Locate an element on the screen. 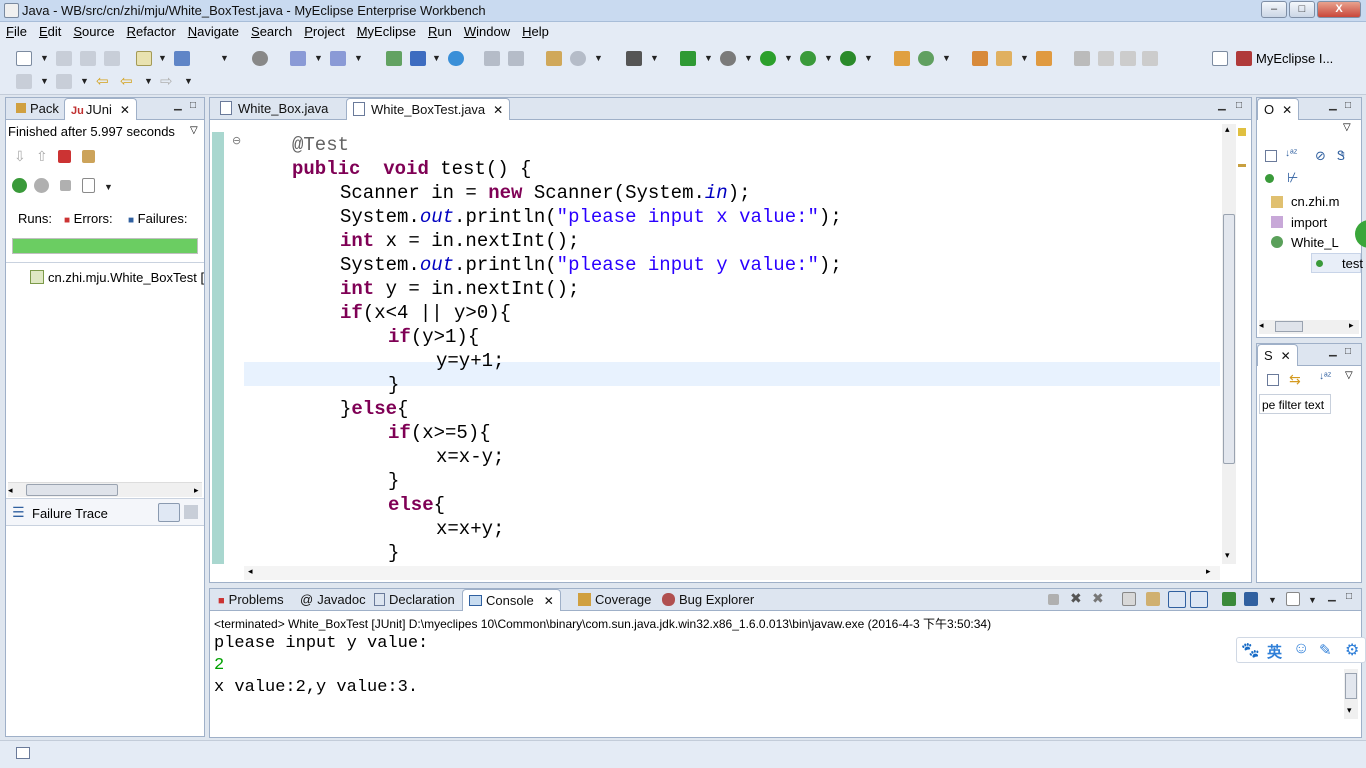  package-icon is located at coordinates (902, 58).